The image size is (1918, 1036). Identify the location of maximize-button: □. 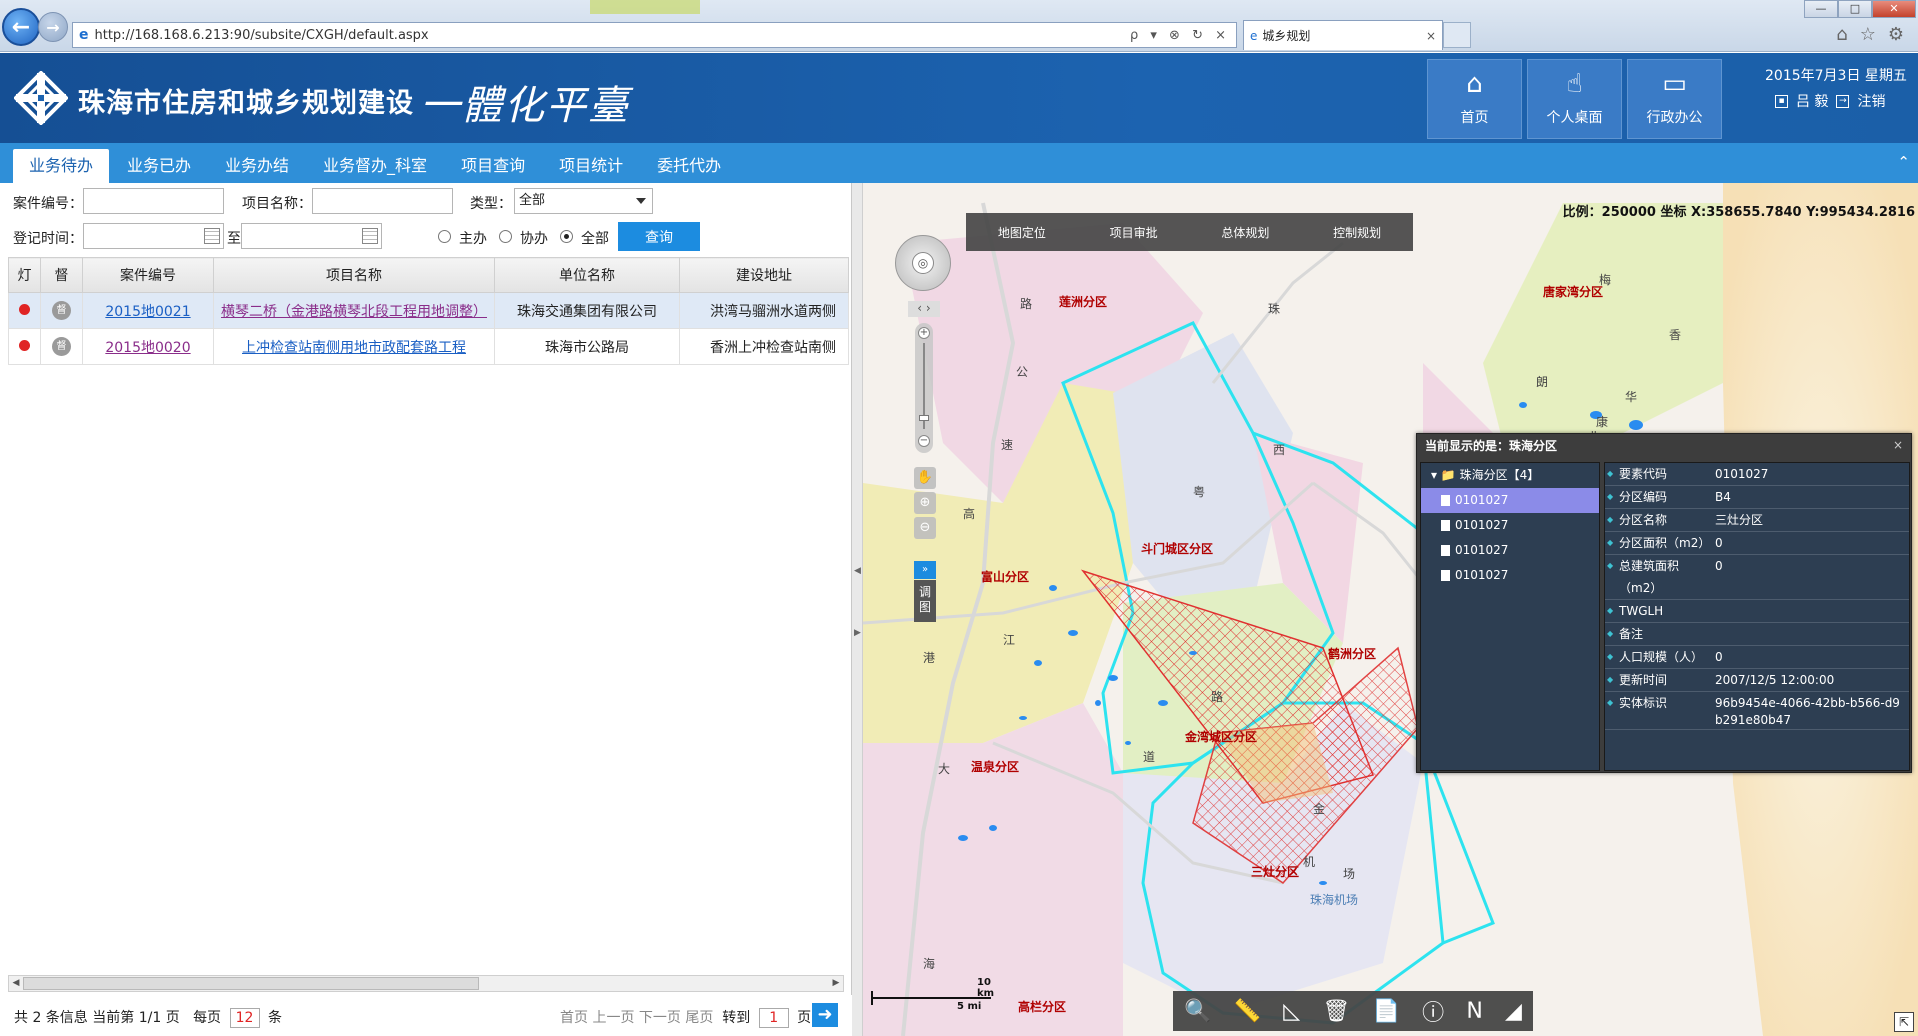
(1855, 9).